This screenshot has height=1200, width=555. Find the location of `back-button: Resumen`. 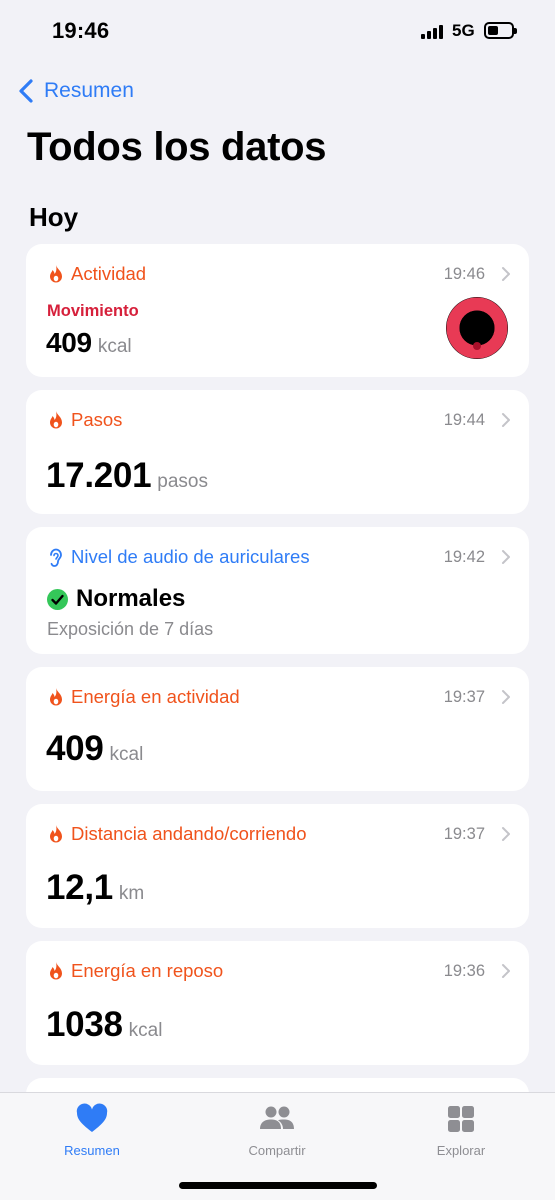

back-button: Resumen is located at coordinates (75, 91).